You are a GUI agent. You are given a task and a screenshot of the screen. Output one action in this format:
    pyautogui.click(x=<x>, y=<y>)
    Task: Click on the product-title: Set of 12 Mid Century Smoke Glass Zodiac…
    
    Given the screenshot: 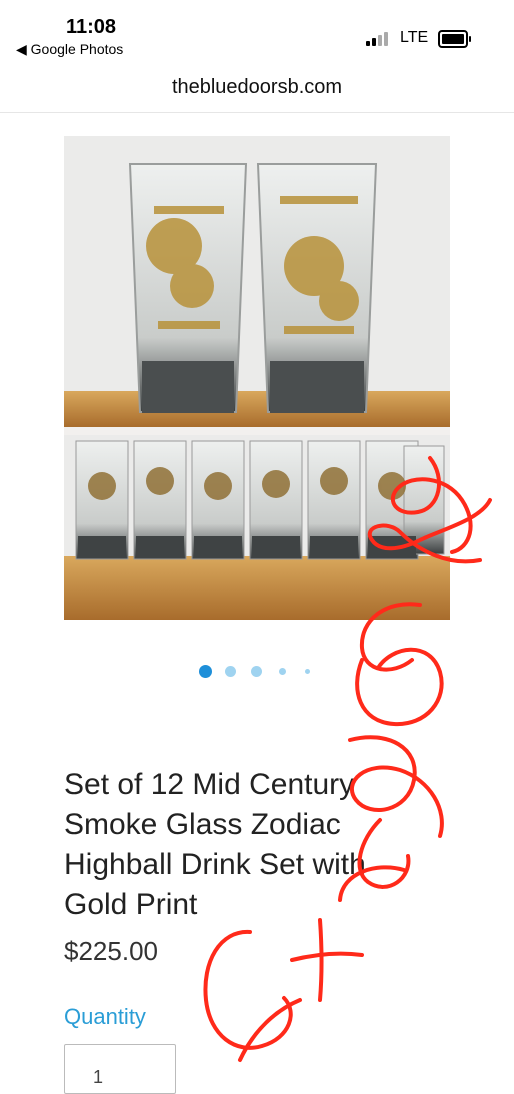 What is the action you would take?
    pyautogui.click(x=215, y=844)
    